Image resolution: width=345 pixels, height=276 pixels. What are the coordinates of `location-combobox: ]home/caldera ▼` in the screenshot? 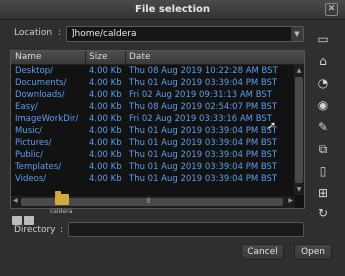 It's located at (185, 34).